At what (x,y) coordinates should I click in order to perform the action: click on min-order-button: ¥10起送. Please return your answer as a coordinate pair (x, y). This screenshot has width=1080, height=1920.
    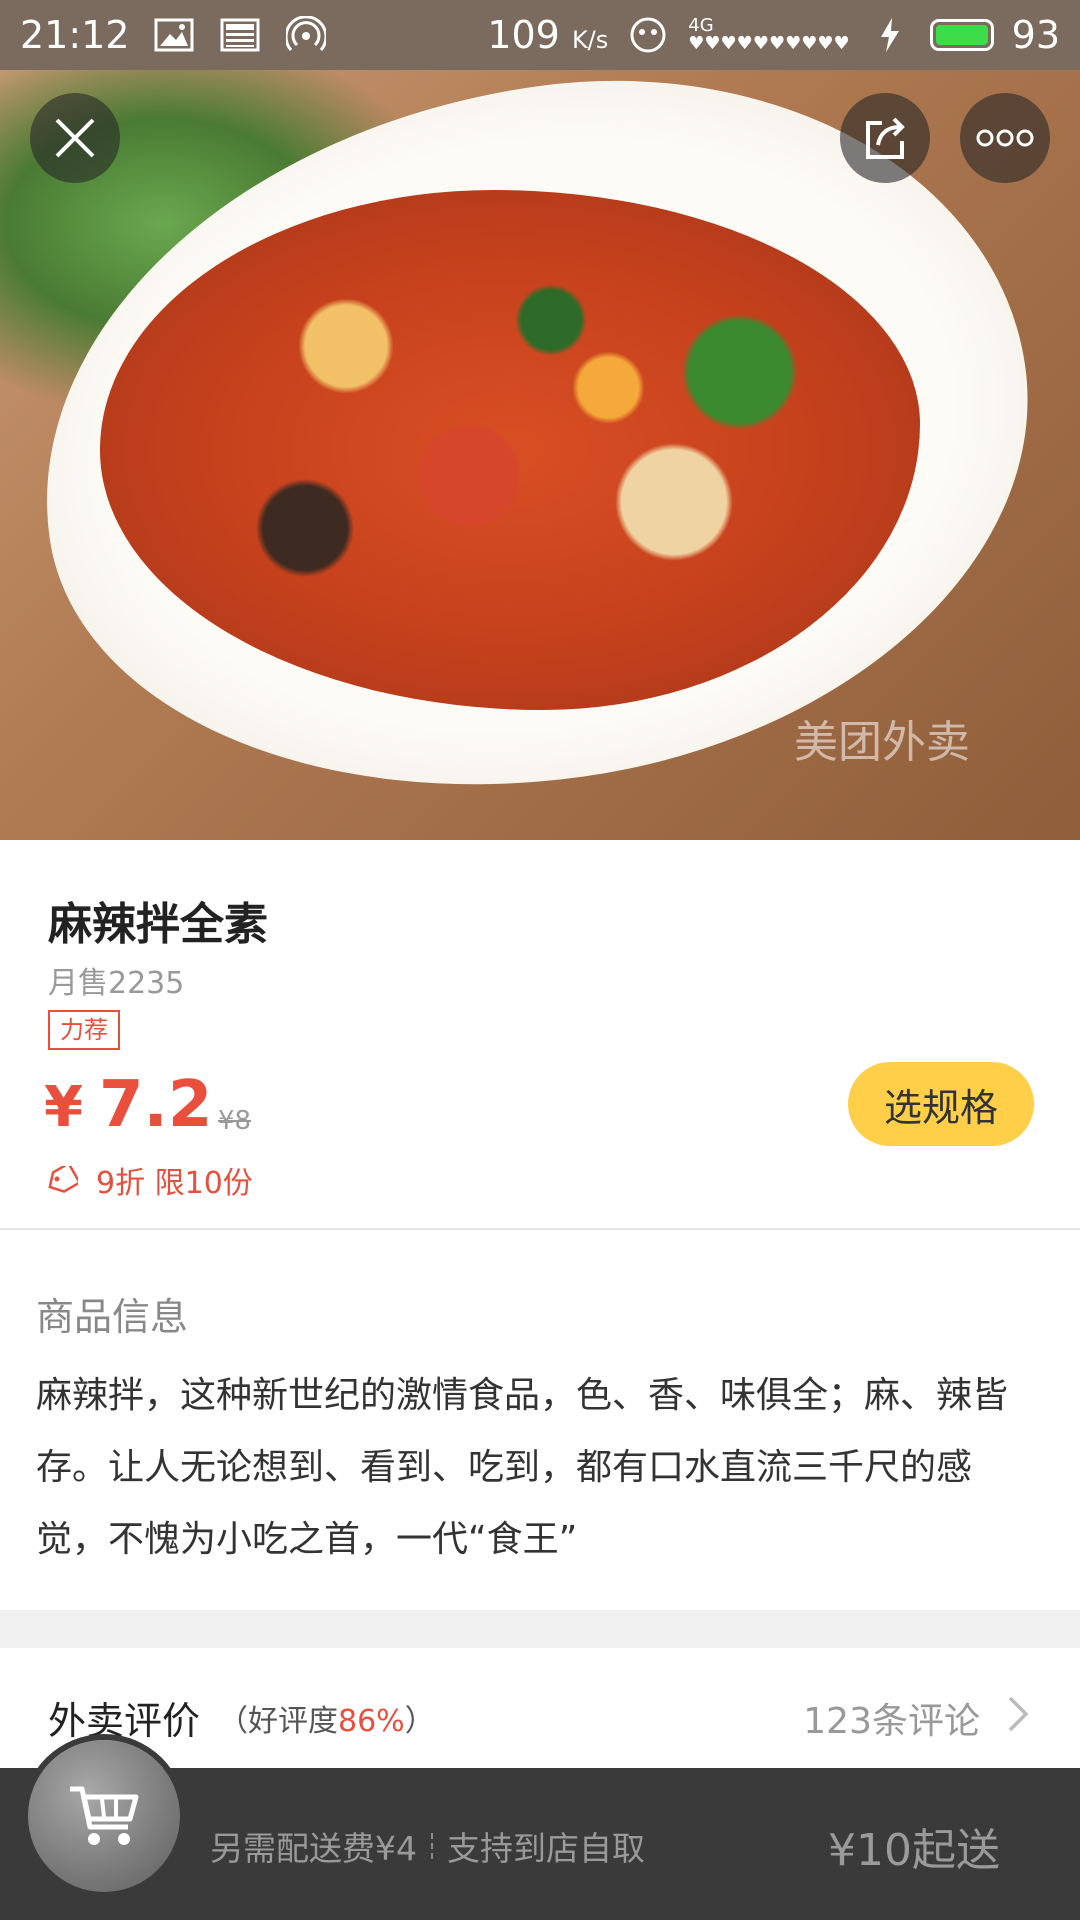
    Looking at the image, I should click on (914, 1846).